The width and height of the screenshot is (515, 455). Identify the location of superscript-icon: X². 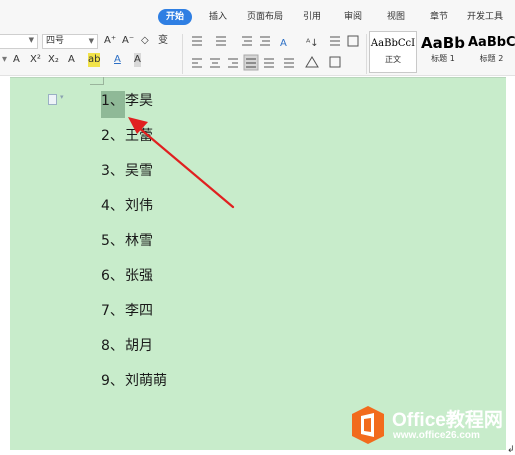
(35, 60).